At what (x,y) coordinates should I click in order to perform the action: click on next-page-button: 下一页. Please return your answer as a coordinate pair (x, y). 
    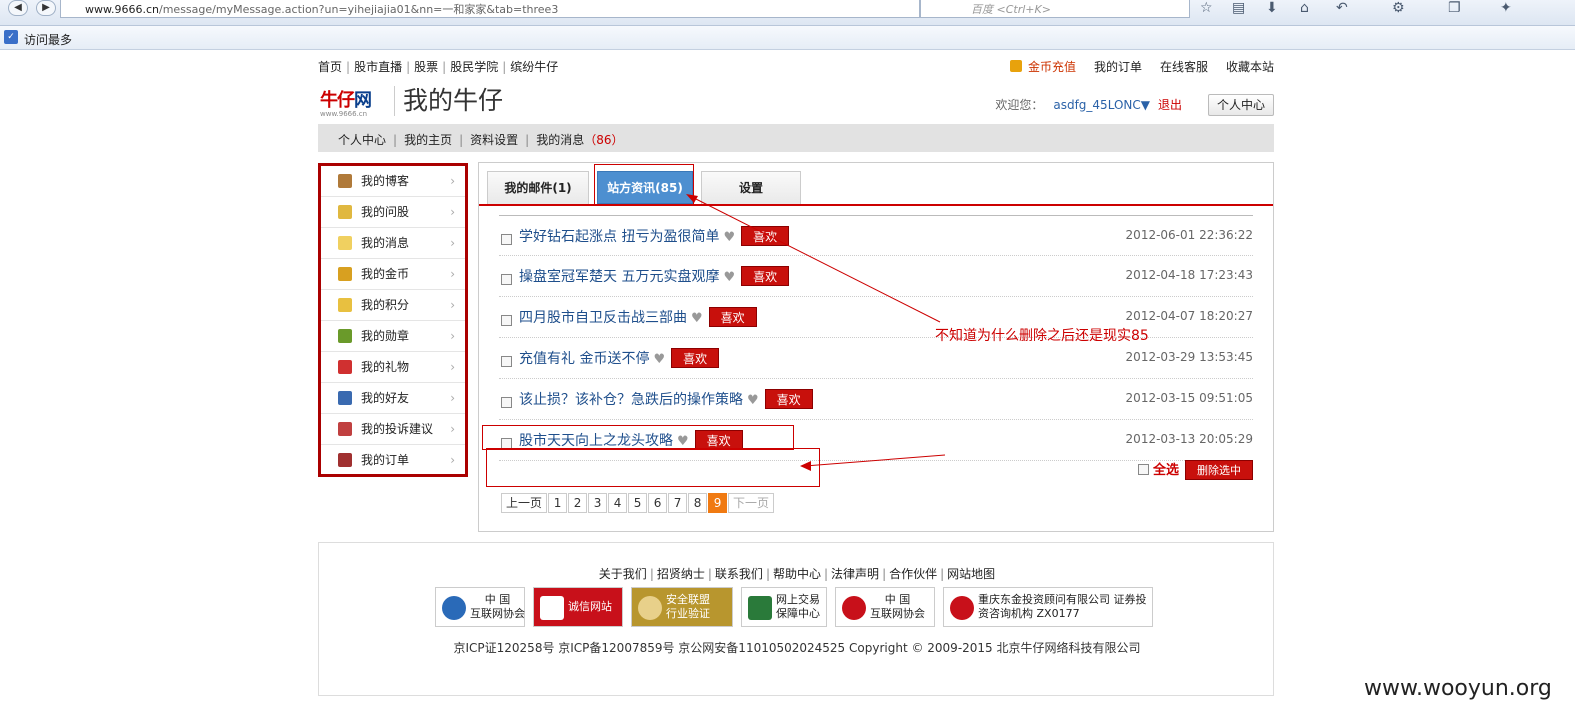
    Looking at the image, I should click on (751, 503).